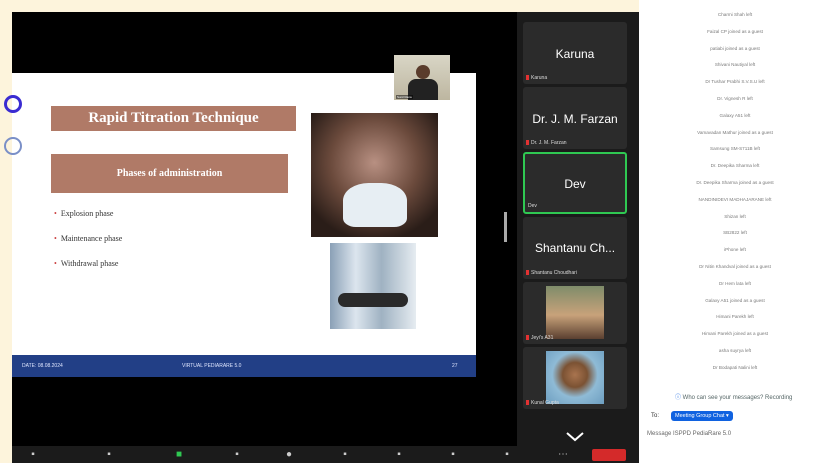  Describe the element at coordinates (735, 199) in the screenshot. I see `chat-system-message: NANDINIDEVI MADHAJARANE left` at that location.